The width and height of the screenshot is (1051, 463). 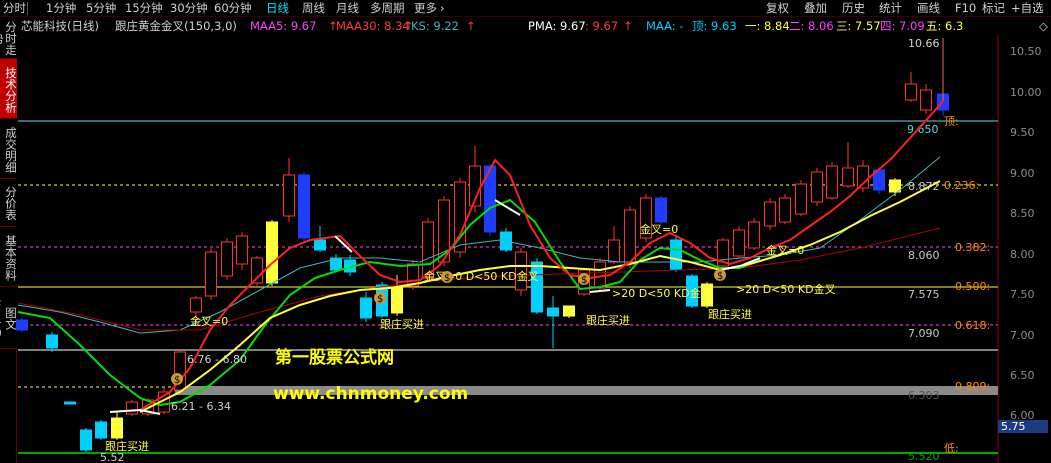 I want to click on range-label: 6.76 - 6.80, so click(x=217, y=359).